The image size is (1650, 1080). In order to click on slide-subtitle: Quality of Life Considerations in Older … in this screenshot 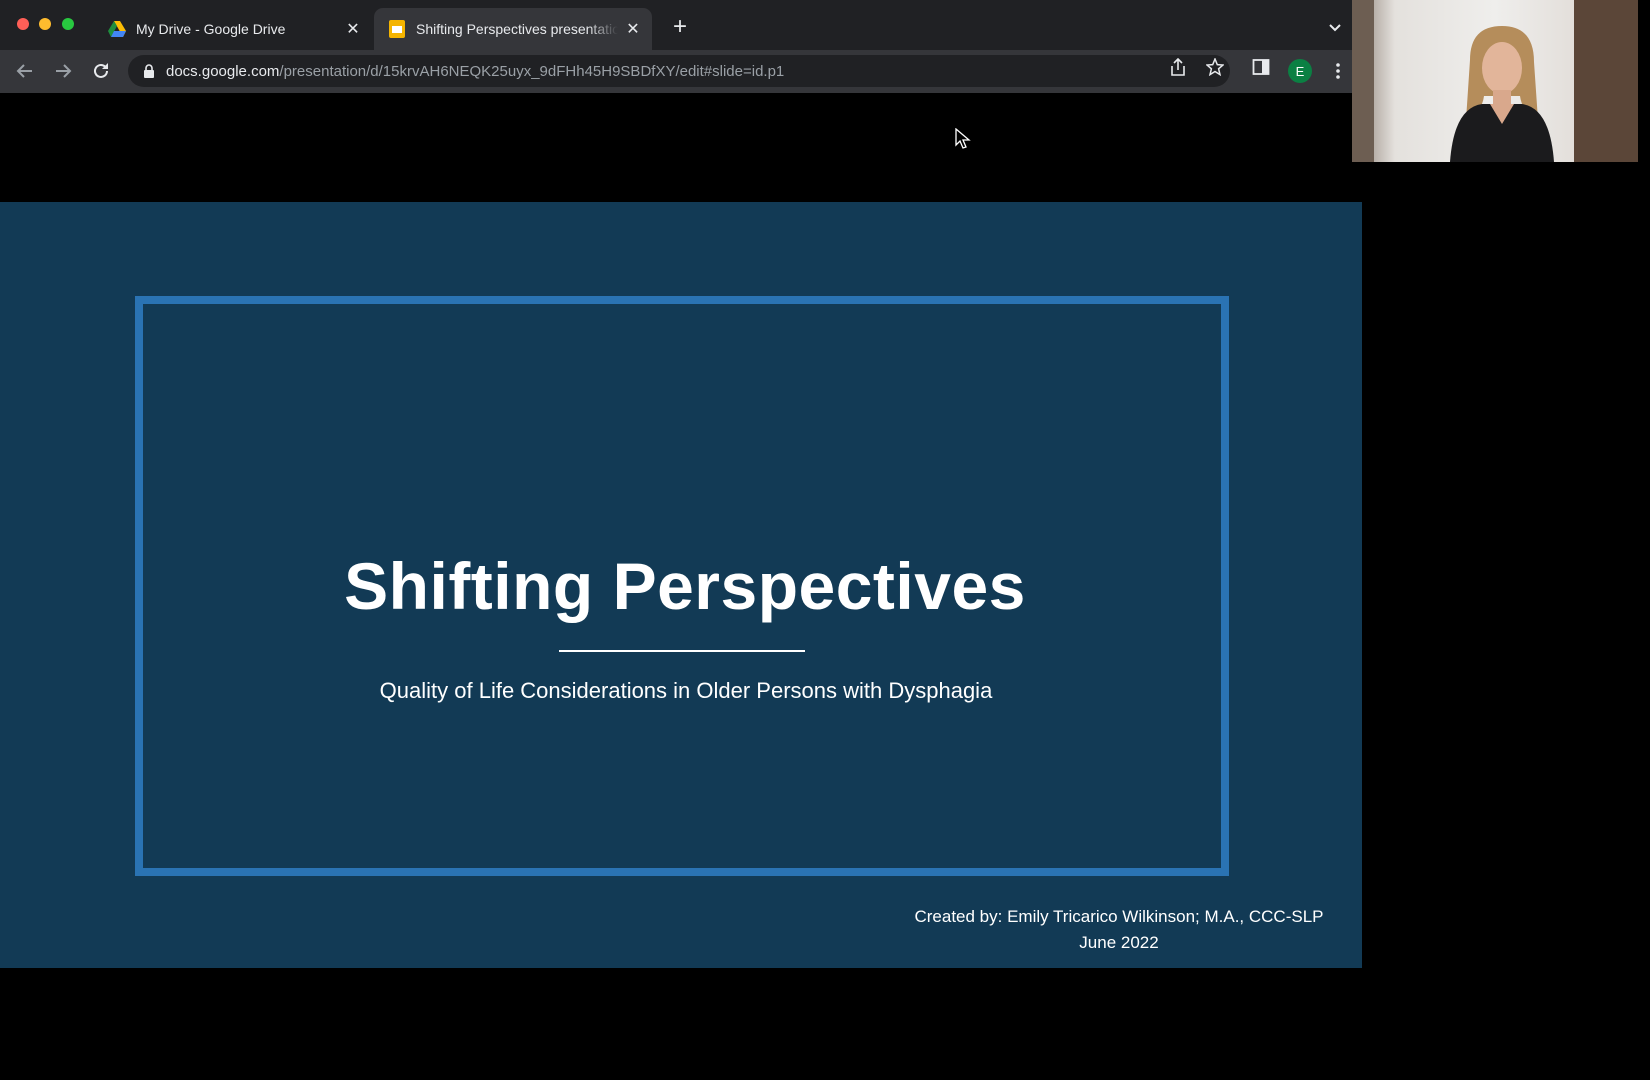, I will do `click(686, 690)`.